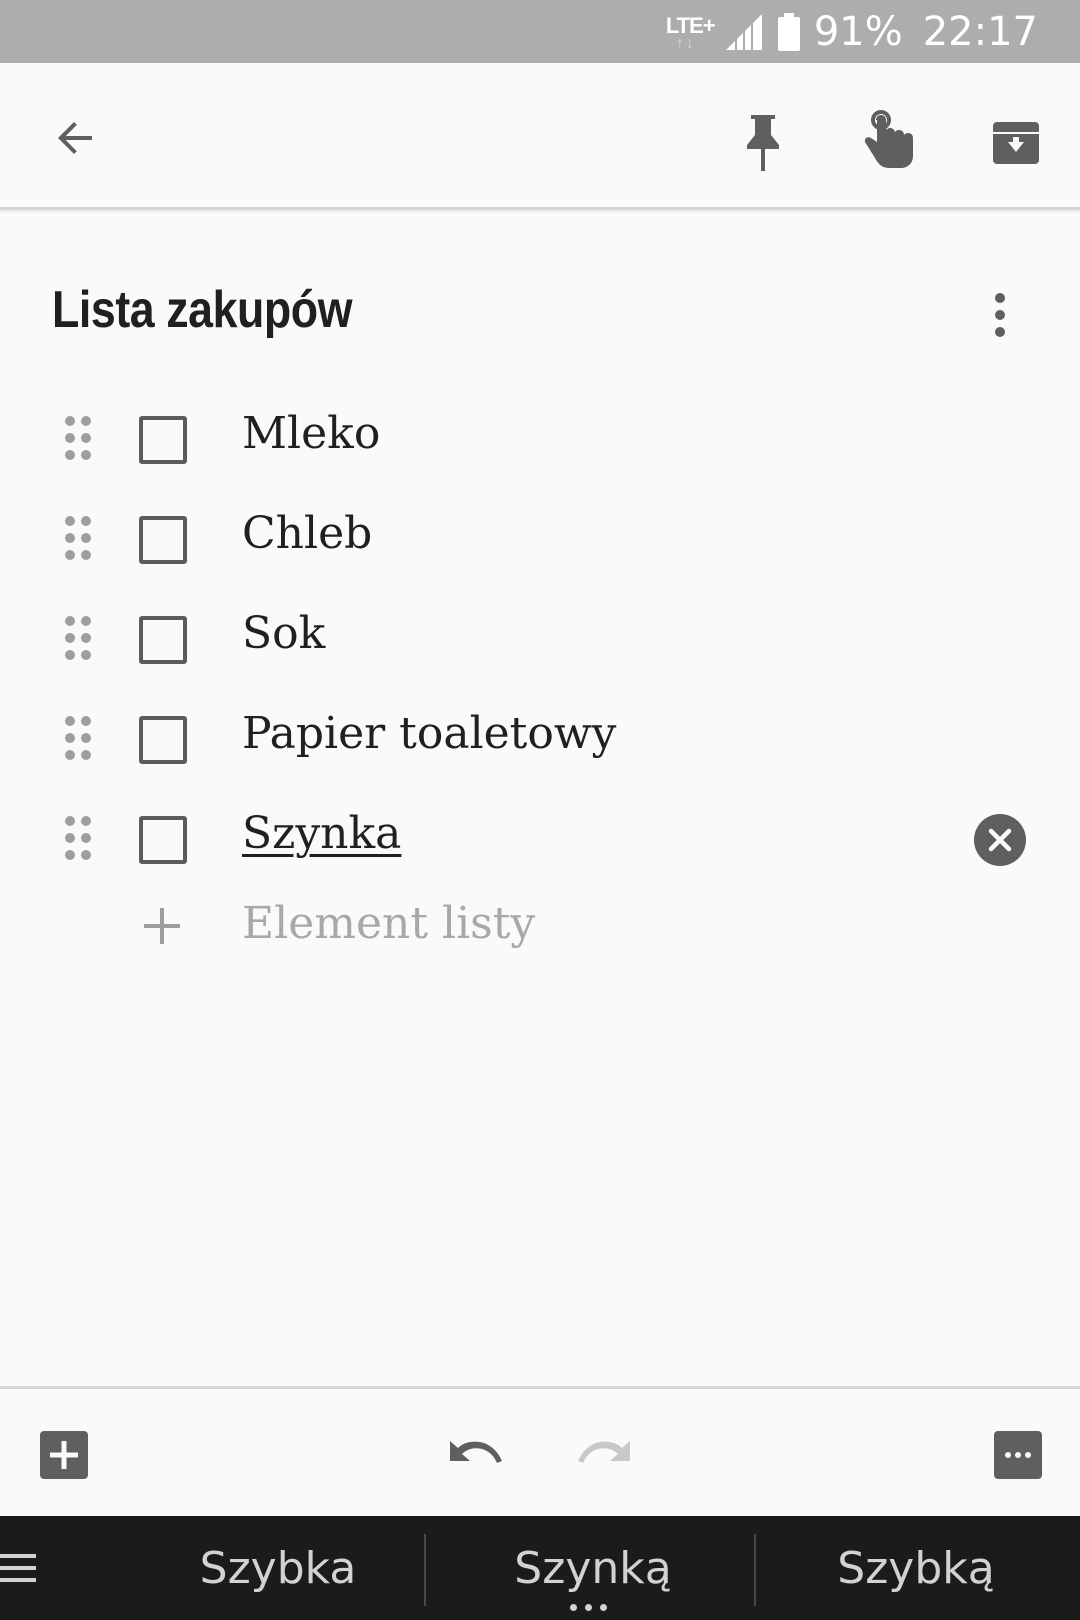 This screenshot has height=1620, width=1080. Describe the element at coordinates (389, 923) in the screenshot. I see `add-item-placeholder: Element listy` at that location.